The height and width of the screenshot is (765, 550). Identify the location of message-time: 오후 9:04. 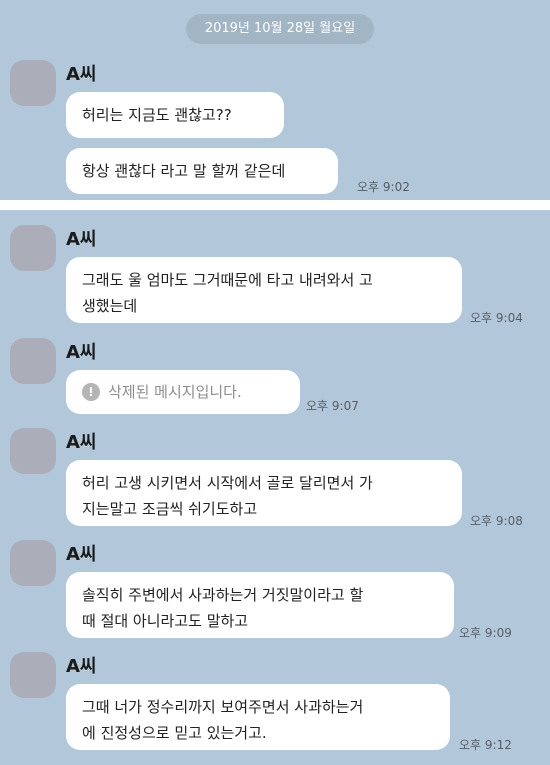
(496, 318).